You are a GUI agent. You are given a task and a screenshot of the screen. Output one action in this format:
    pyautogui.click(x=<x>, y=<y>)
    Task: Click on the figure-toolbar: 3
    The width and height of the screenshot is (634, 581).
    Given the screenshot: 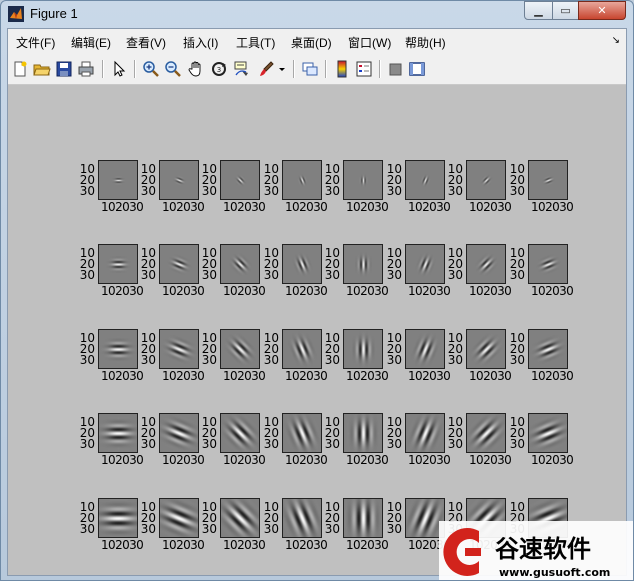 What is the action you would take?
    pyautogui.click(x=317, y=69)
    